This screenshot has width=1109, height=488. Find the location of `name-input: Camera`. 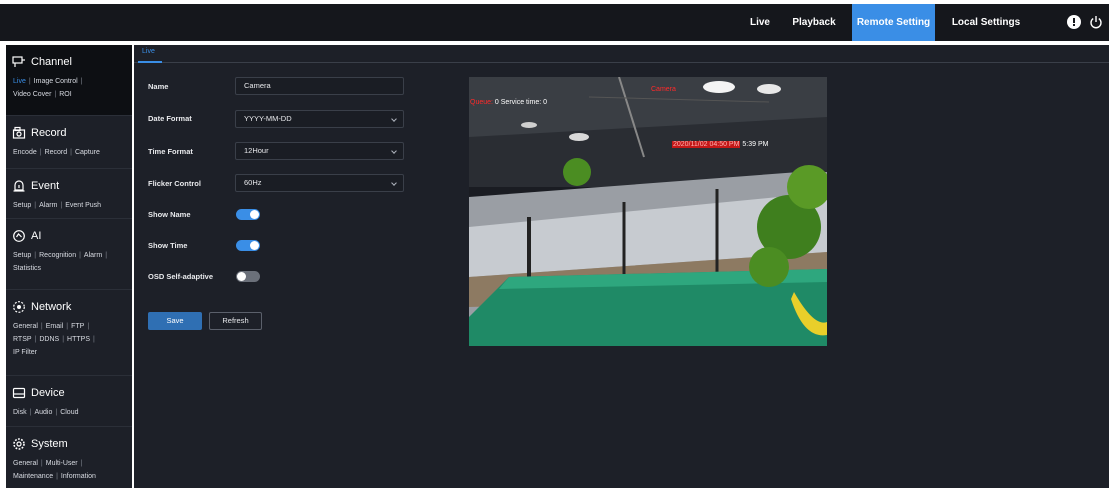

name-input: Camera is located at coordinates (319, 86).